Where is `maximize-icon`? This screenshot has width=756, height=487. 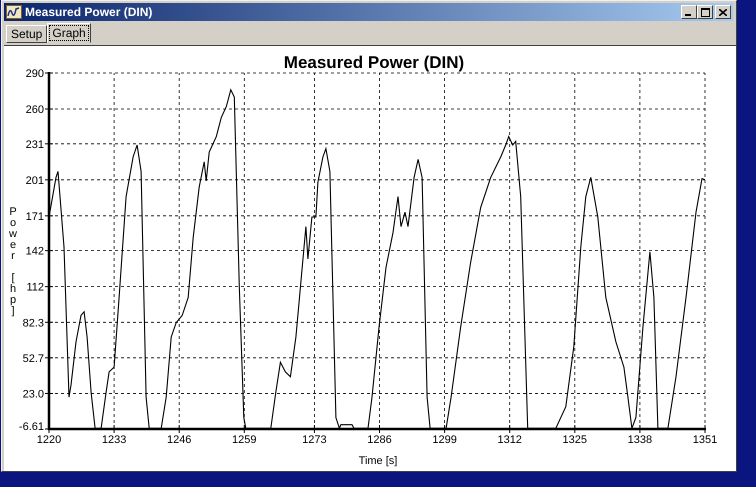
maximize-icon is located at coordinates (705, 12).